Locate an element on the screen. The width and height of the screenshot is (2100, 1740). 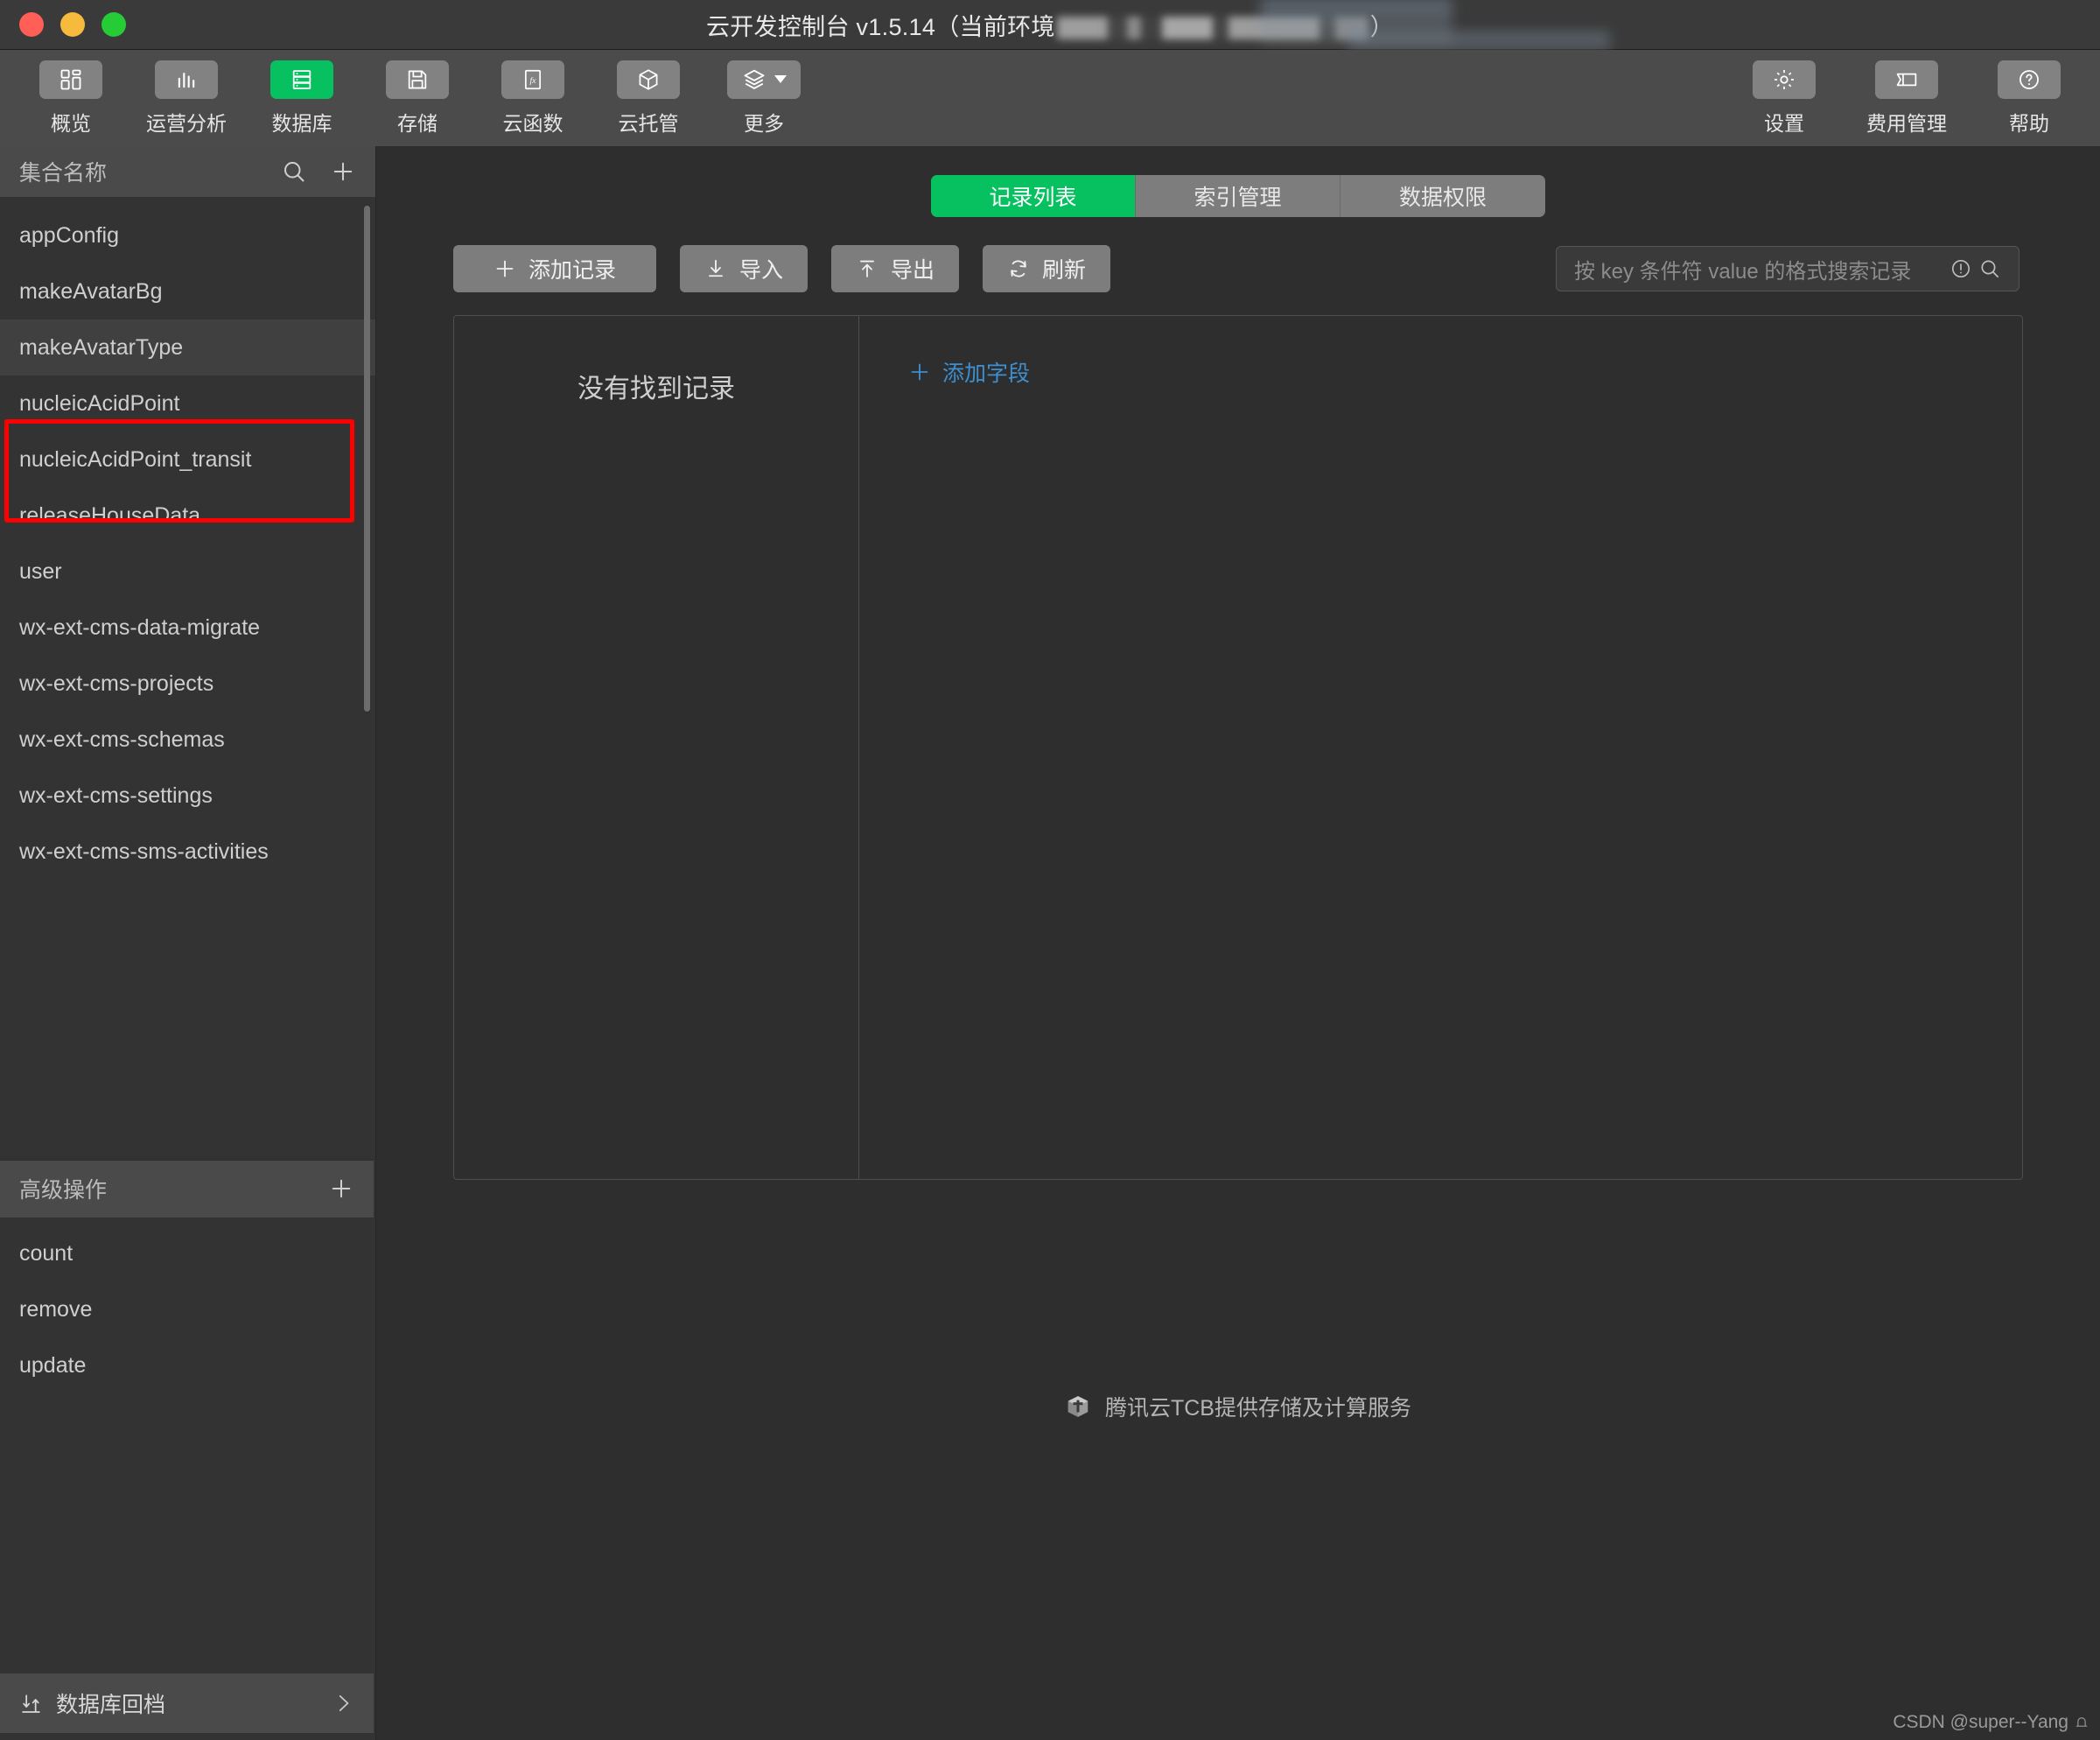
toolbar-item-storage: 存储 is located at coordinates (417, 98).